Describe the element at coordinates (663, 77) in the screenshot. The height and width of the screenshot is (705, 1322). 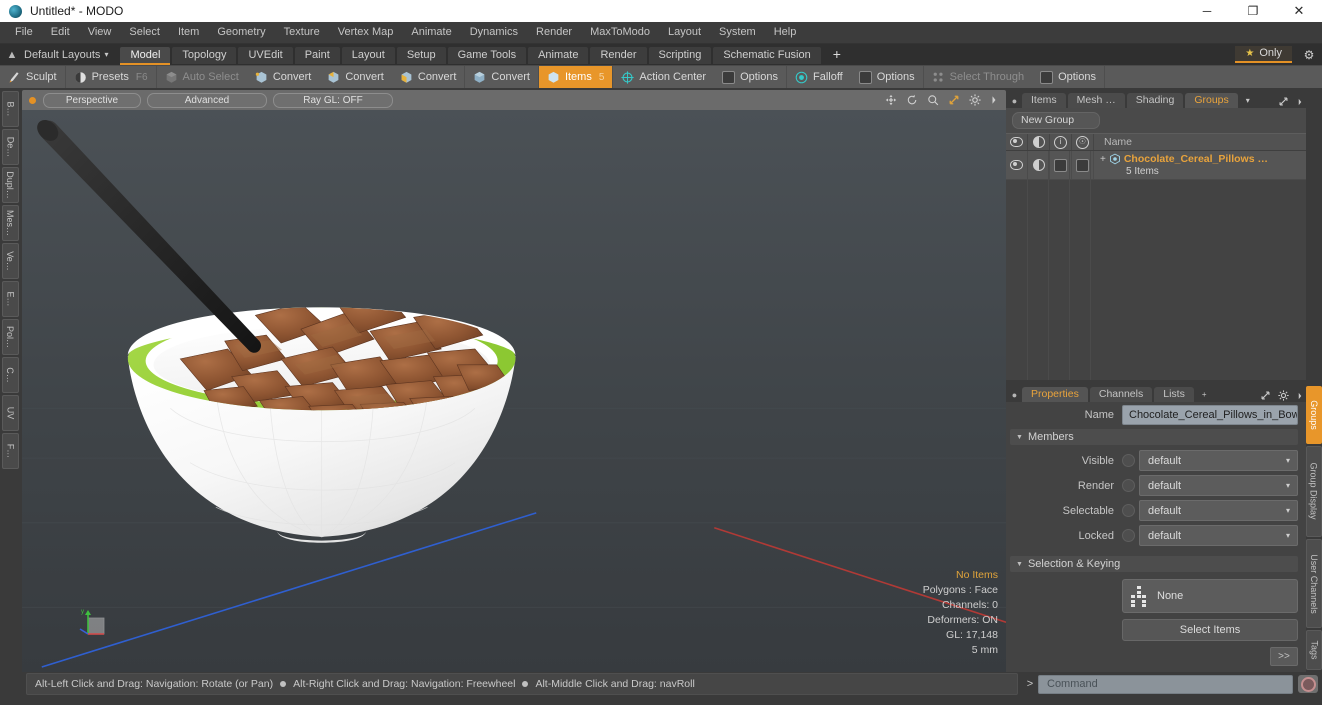
I see `action-center-button: Action Center` at that location.